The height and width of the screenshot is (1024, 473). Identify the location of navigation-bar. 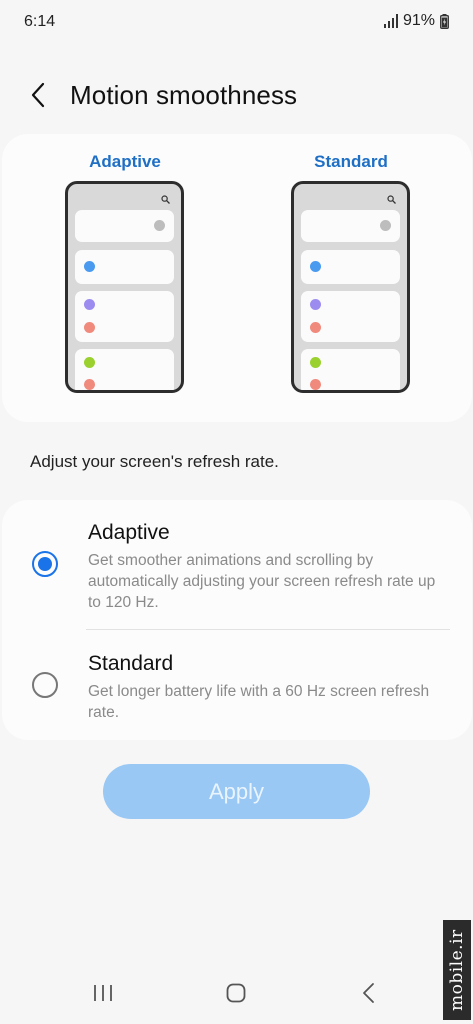
(236, 997).